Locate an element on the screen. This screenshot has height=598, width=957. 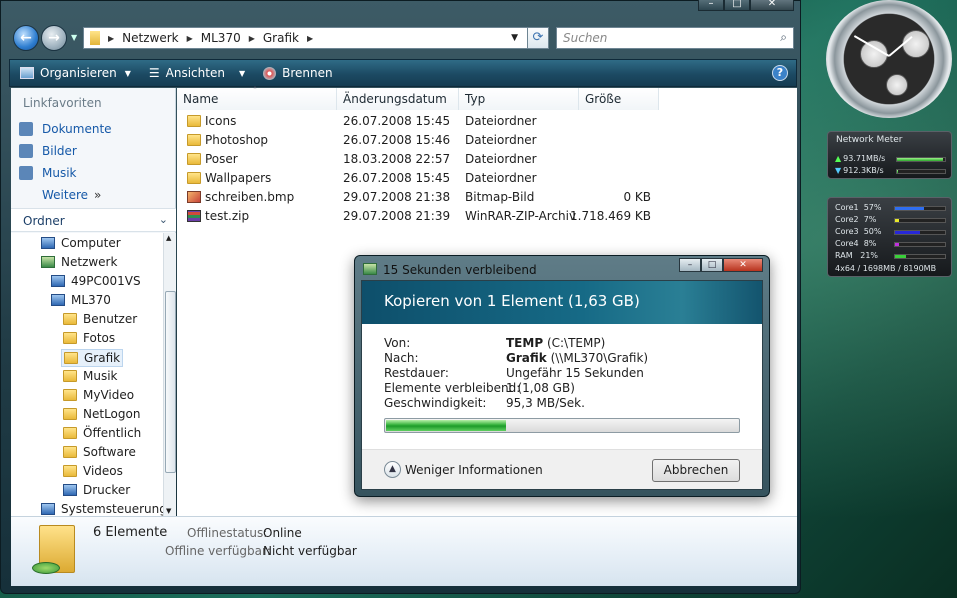
views-button: ☰ Ansichten ▼ is located at coordinates (197, 73).